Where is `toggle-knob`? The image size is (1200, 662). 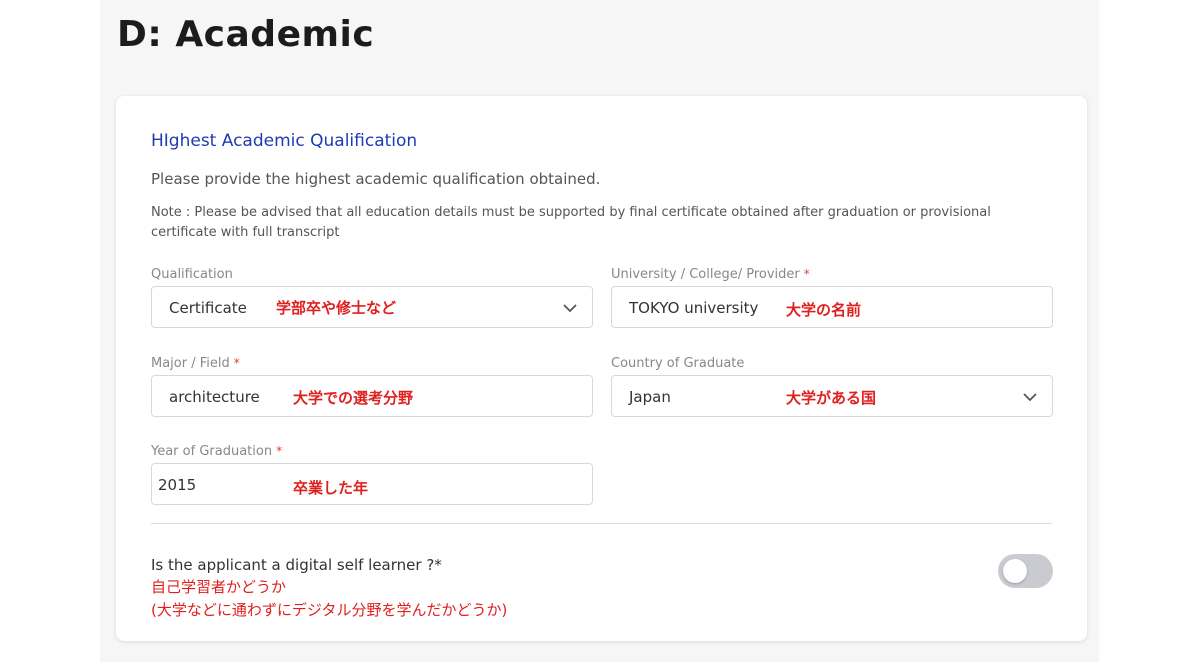
toggle-knob is located at coordinates (1015, 571).